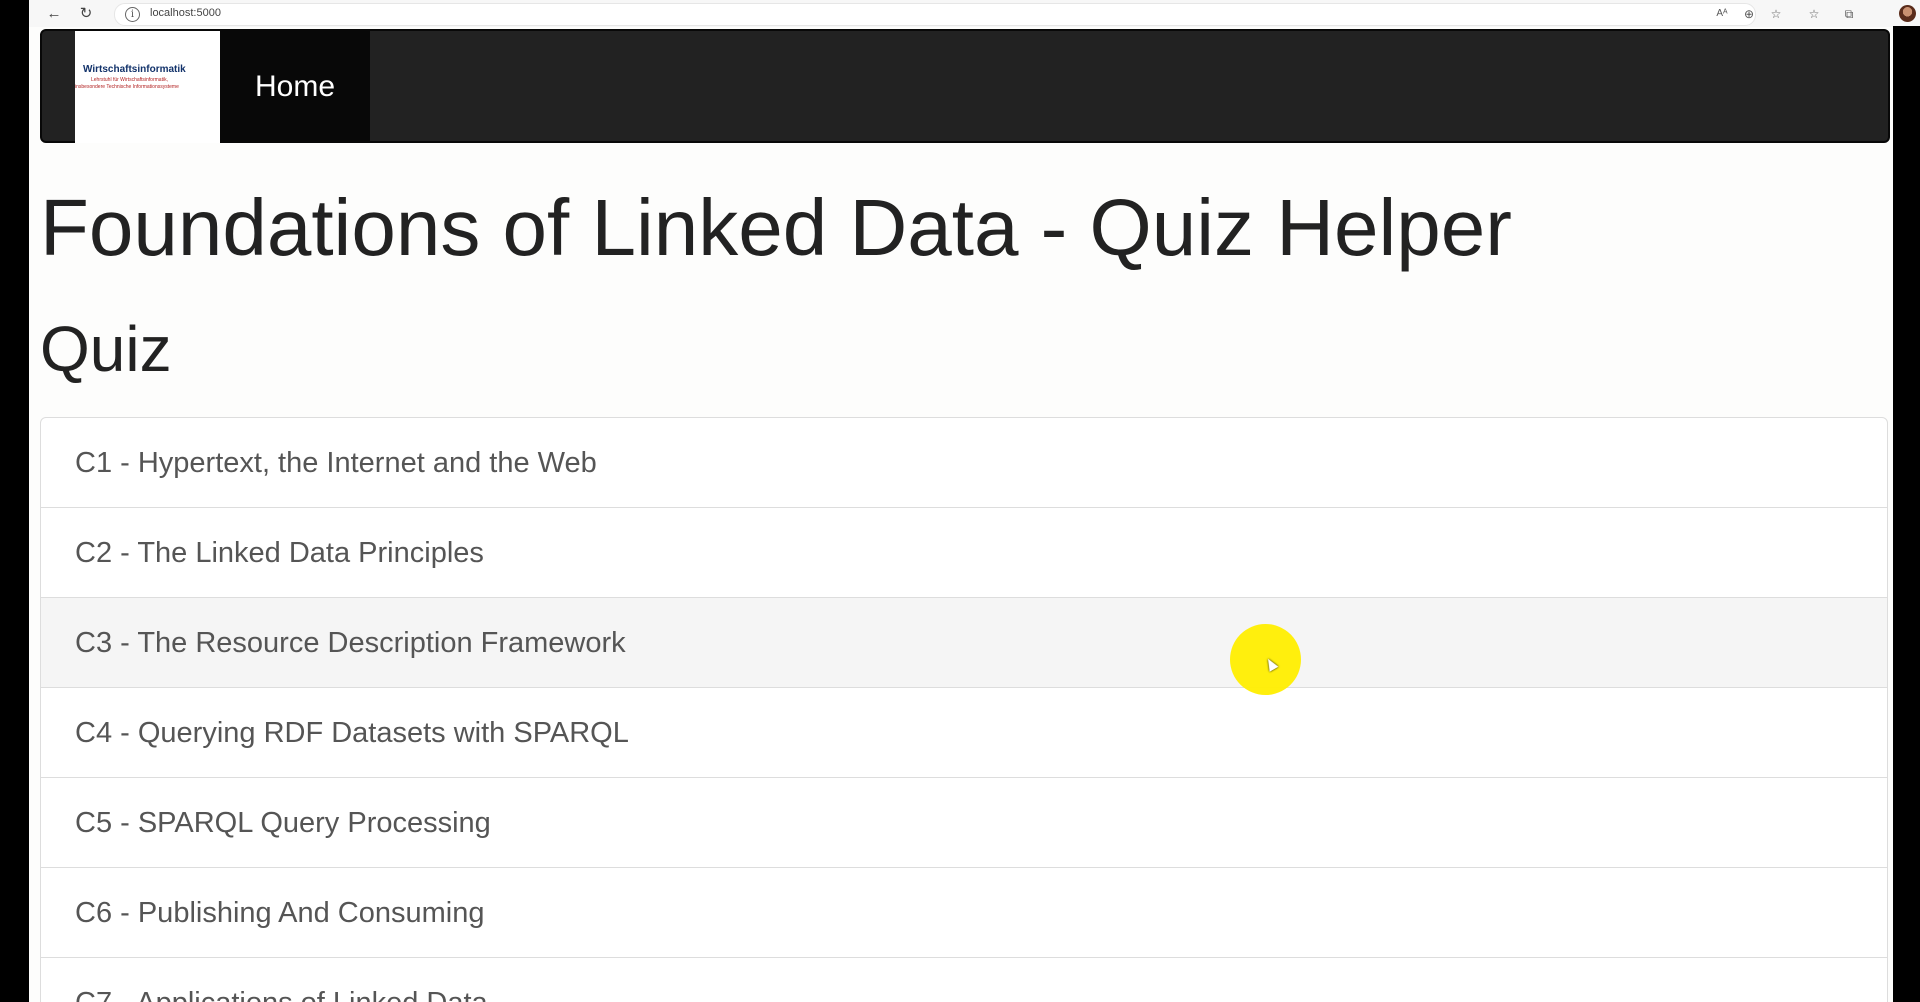 The image size is (1920, 1002). What do you see at coordinates (106, 349) in the screenshot?
I see `section-title-quiz: Quiz` at bounding box center [106, 349].